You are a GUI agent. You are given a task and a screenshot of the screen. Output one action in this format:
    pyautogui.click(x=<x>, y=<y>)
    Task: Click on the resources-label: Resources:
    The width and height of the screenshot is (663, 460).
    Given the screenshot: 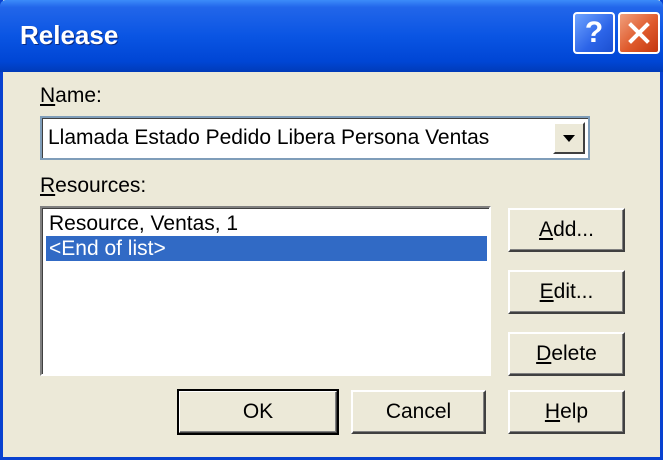 What is the action you would take?
    pyautogui.click(x=93, y=186)
    